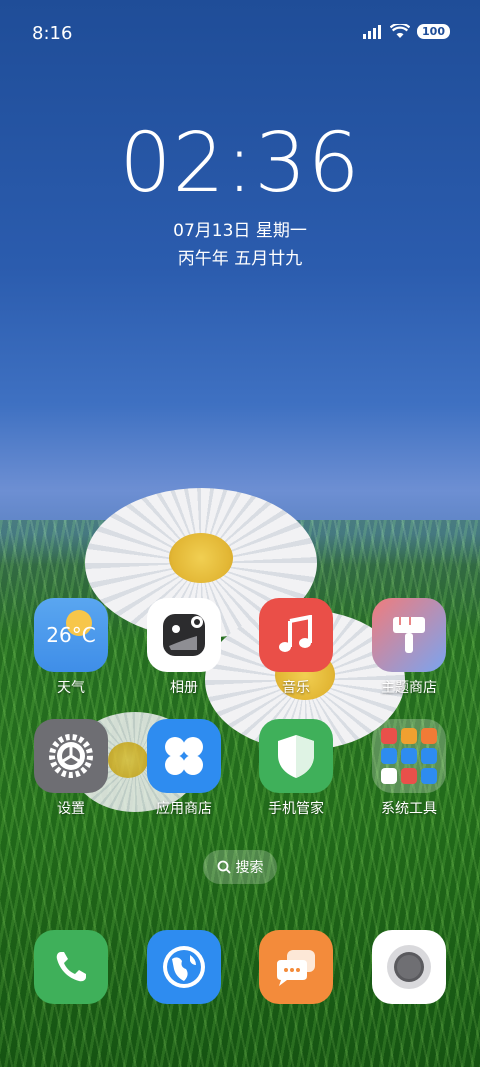 The height and width of the screenshot is (1067, 480). What do you see at coordinates (224, 867) in the screenshot?
I see `search-icon` at bounding box center [224, 867].